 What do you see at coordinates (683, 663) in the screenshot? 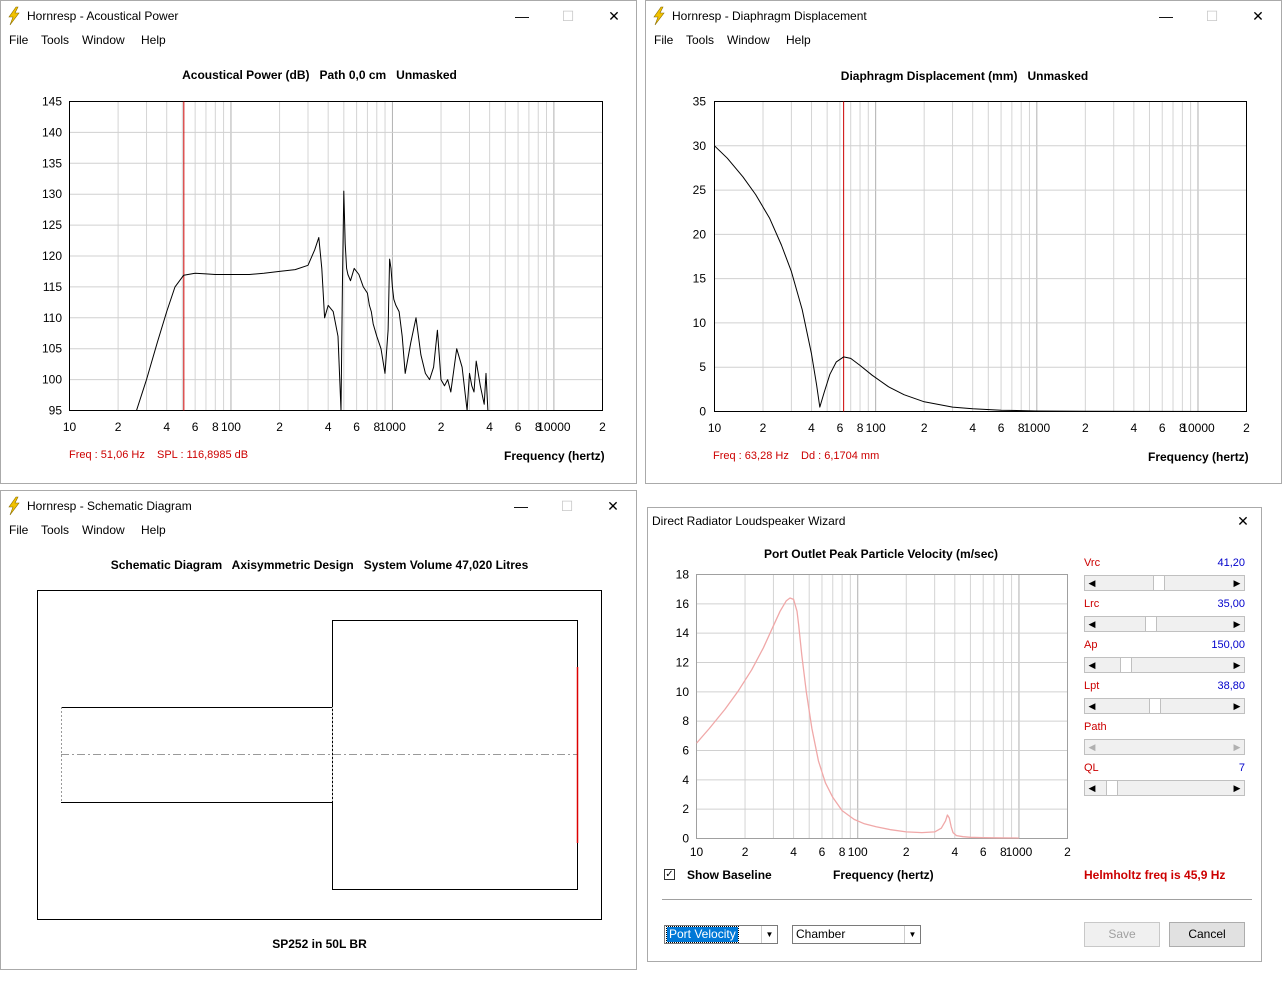
I see `y-tick-label: 12` at bounding box center [683, 663].